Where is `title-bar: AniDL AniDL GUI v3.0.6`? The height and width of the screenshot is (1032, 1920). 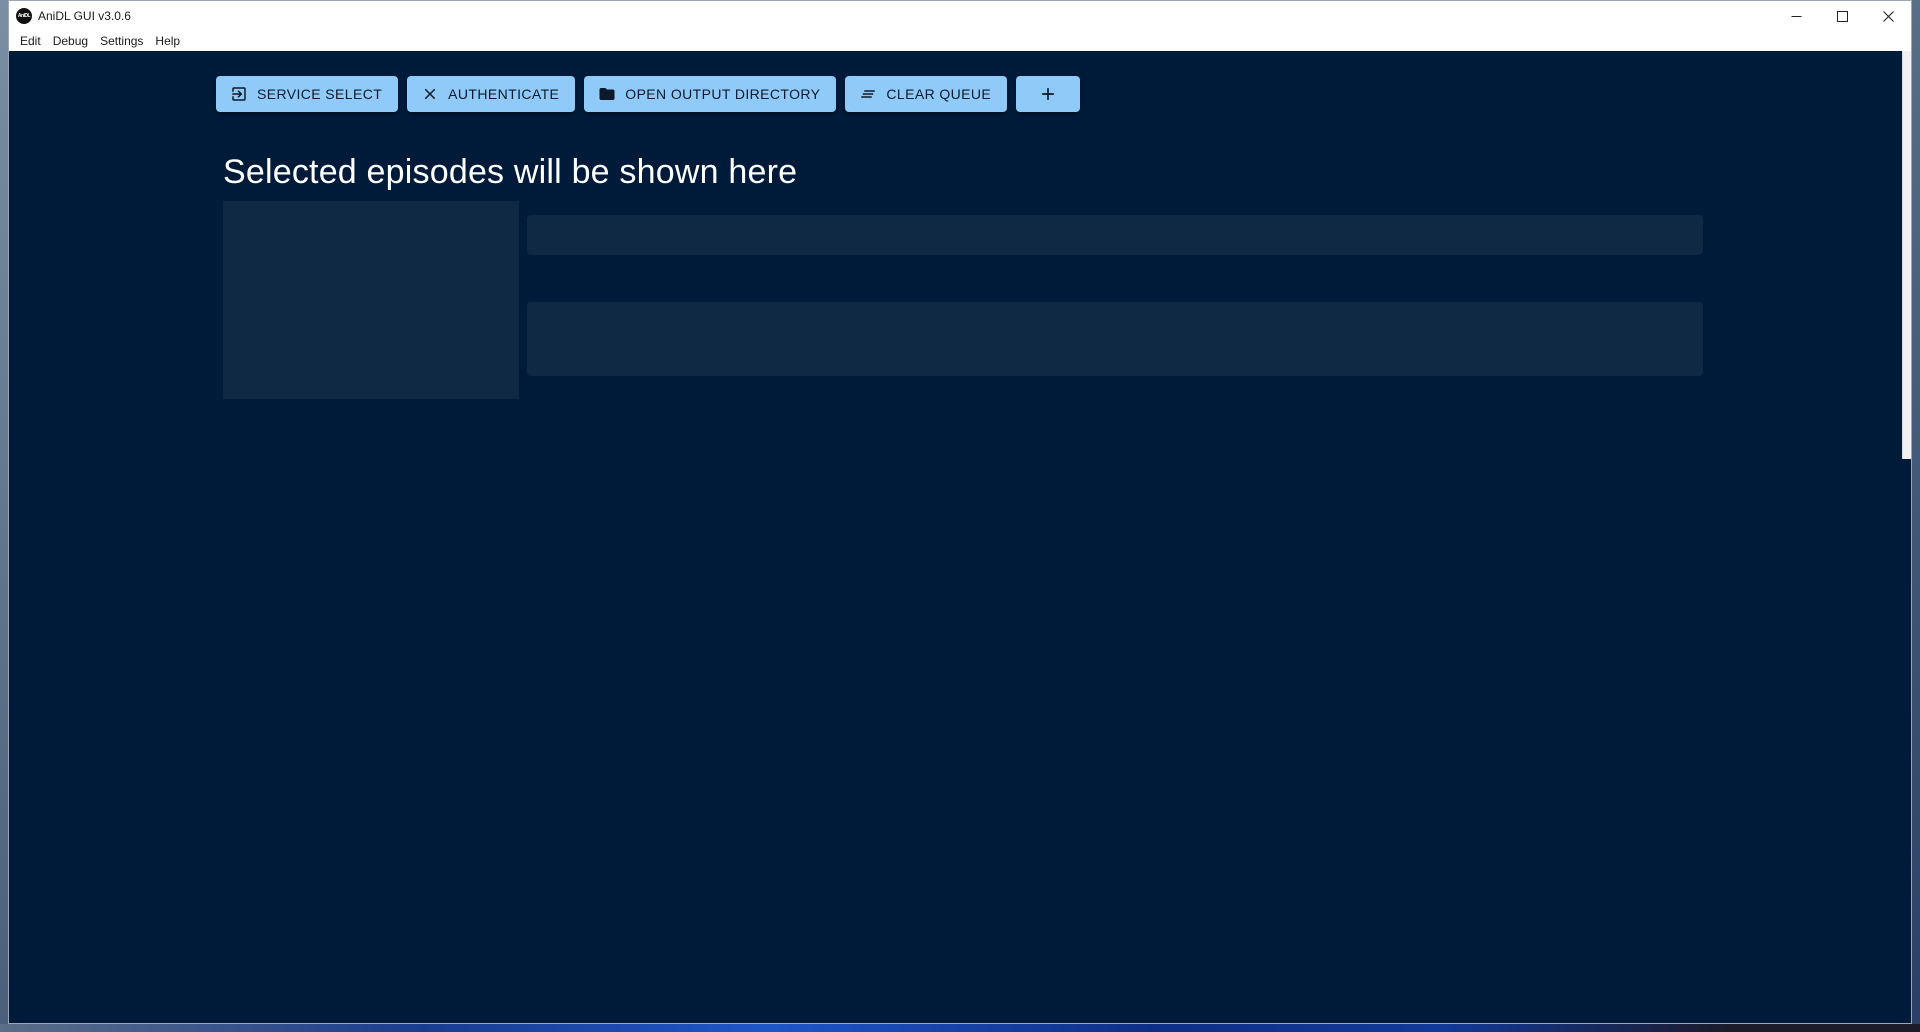
title-bar: AniDL AniDL GUI v3.0.6 is located at coordinates (960, 16).